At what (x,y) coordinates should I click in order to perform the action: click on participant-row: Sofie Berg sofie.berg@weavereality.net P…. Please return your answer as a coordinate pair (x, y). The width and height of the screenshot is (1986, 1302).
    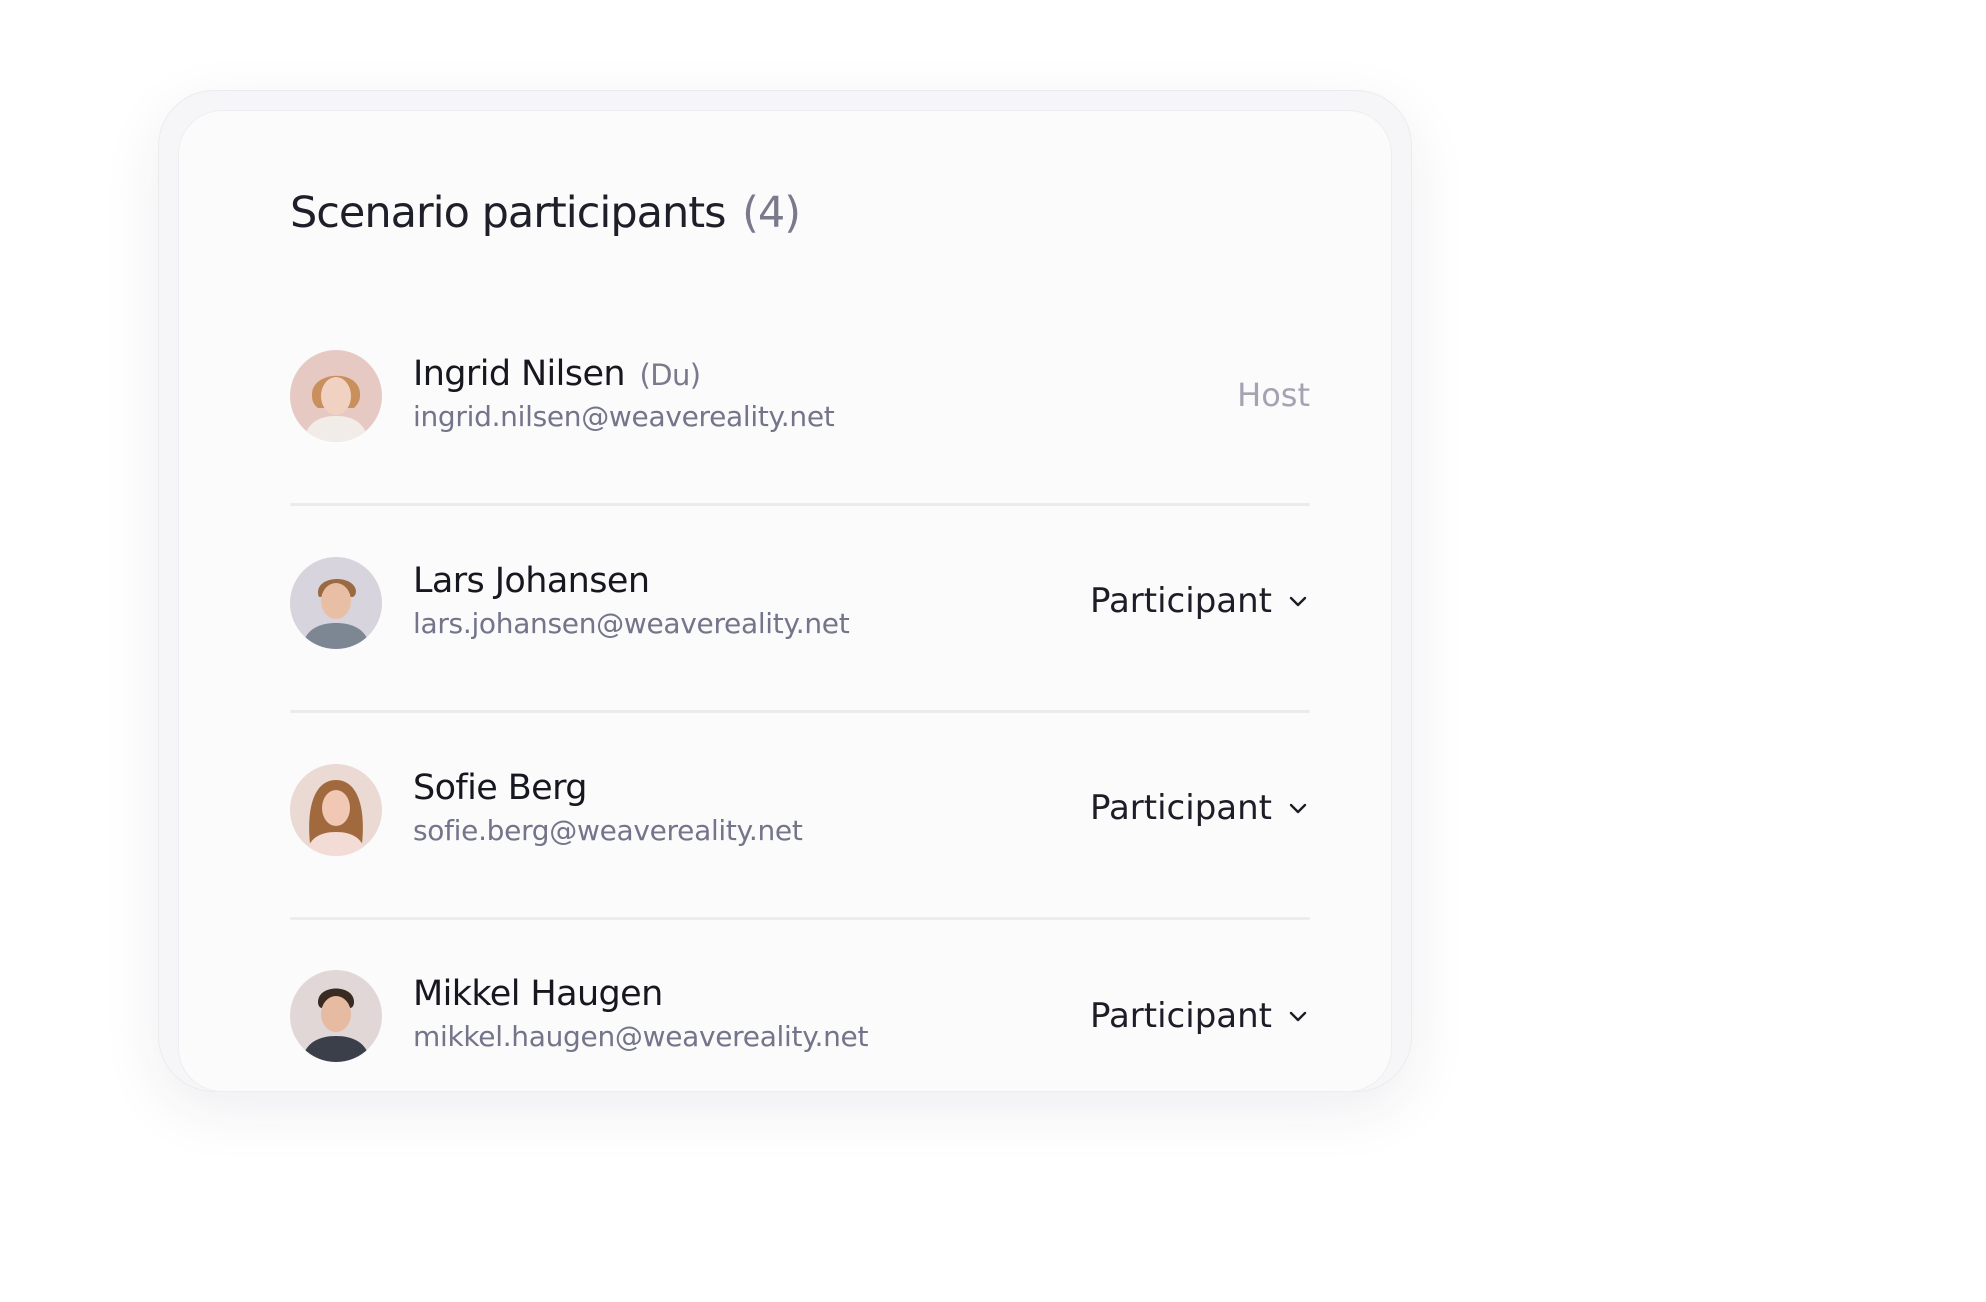
    Looking at the image, I should click on (800, 814).